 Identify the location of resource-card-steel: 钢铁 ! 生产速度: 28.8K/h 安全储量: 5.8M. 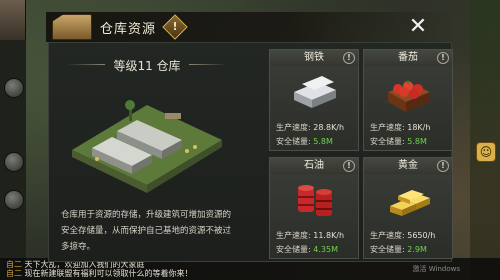
(314, 100).